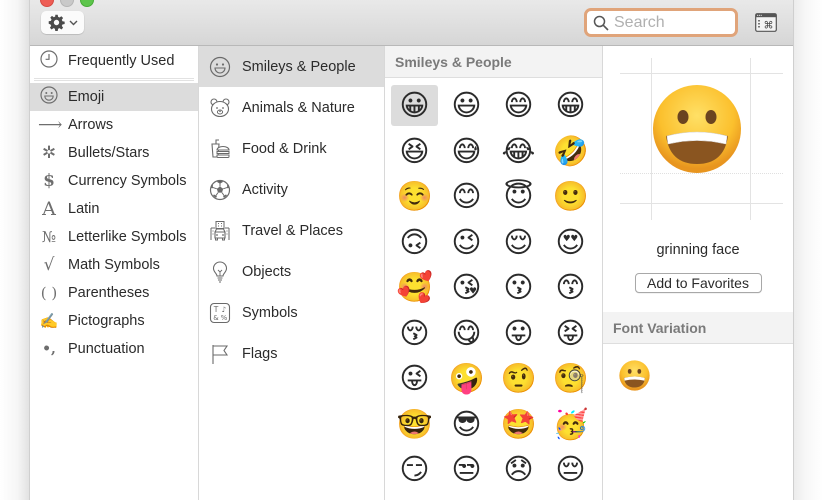  I want to click on emoji-cell-grinning-squinting-face: 😆, so click(414, 151).